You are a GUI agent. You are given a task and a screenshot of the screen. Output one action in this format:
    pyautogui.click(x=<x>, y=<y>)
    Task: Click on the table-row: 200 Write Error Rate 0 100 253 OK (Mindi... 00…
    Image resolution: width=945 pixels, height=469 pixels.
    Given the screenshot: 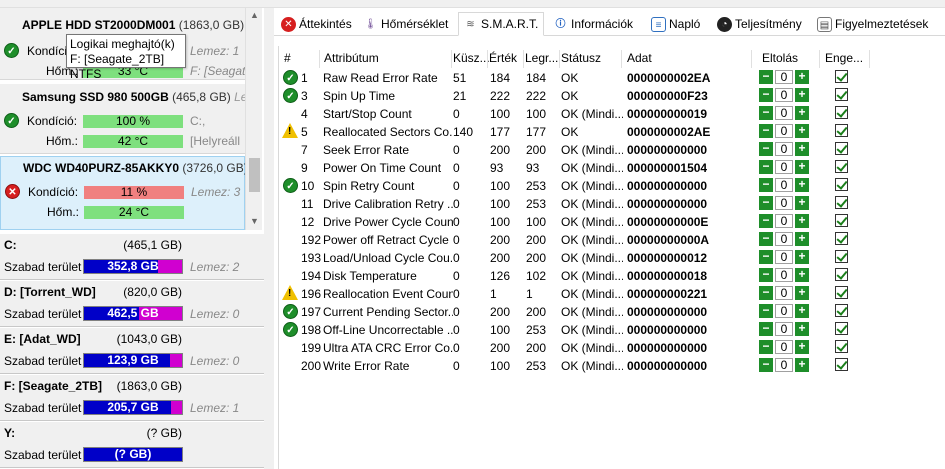 What is the action you would take?
    pyautogui.click(x=579, y=366)
    